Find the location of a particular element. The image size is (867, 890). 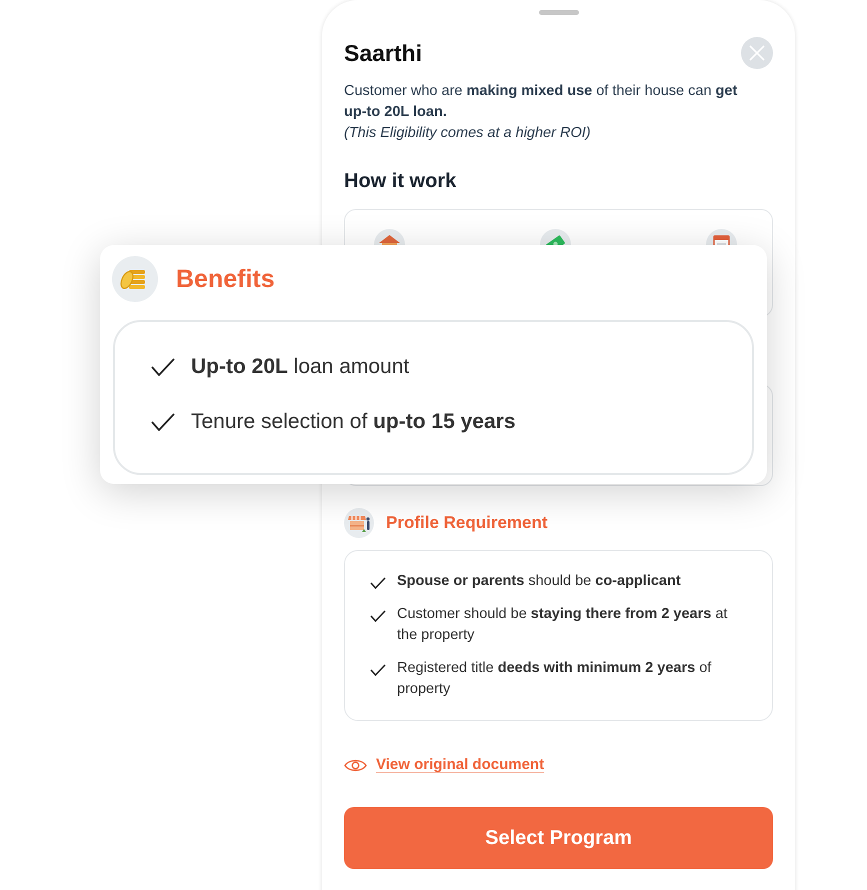

close-icon is located at coordinates (757, 53).